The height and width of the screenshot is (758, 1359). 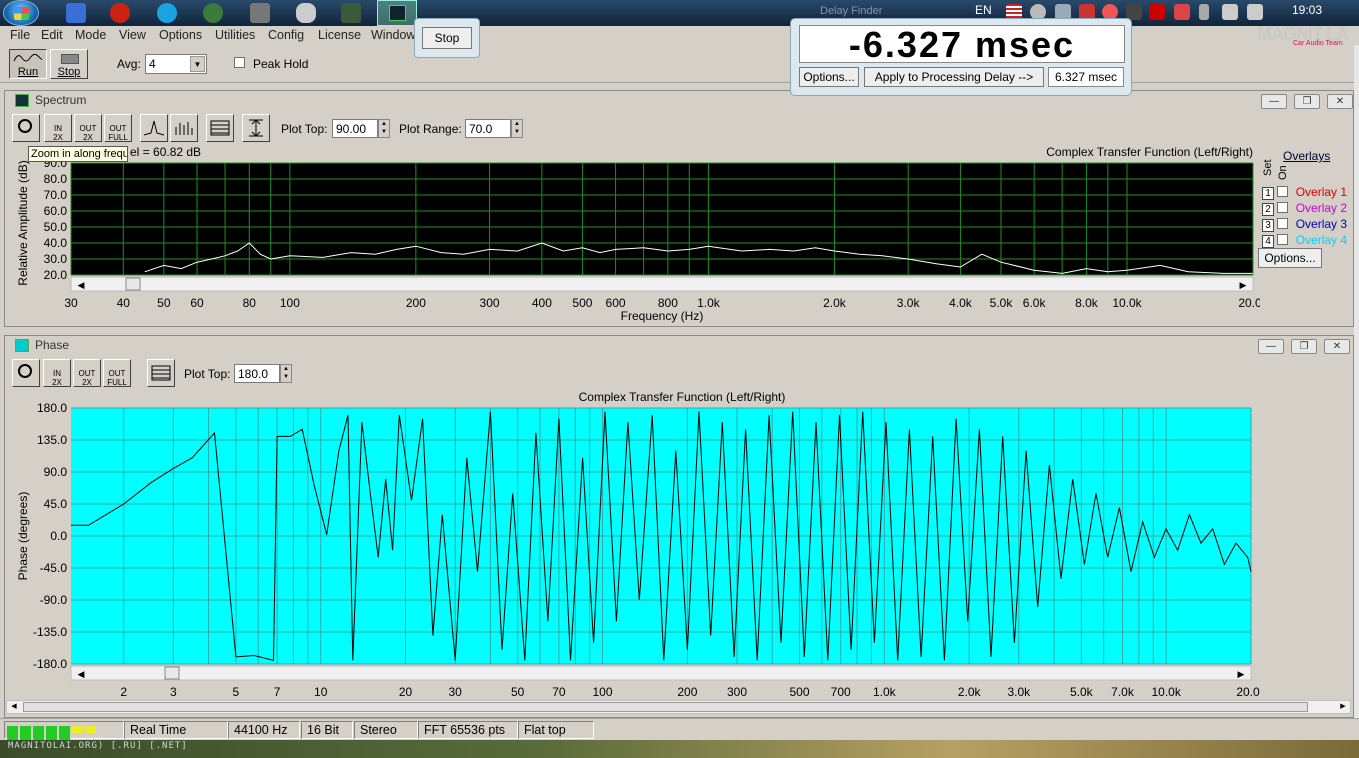 I want to click on save-app-icon, so click(x=76, y=13).